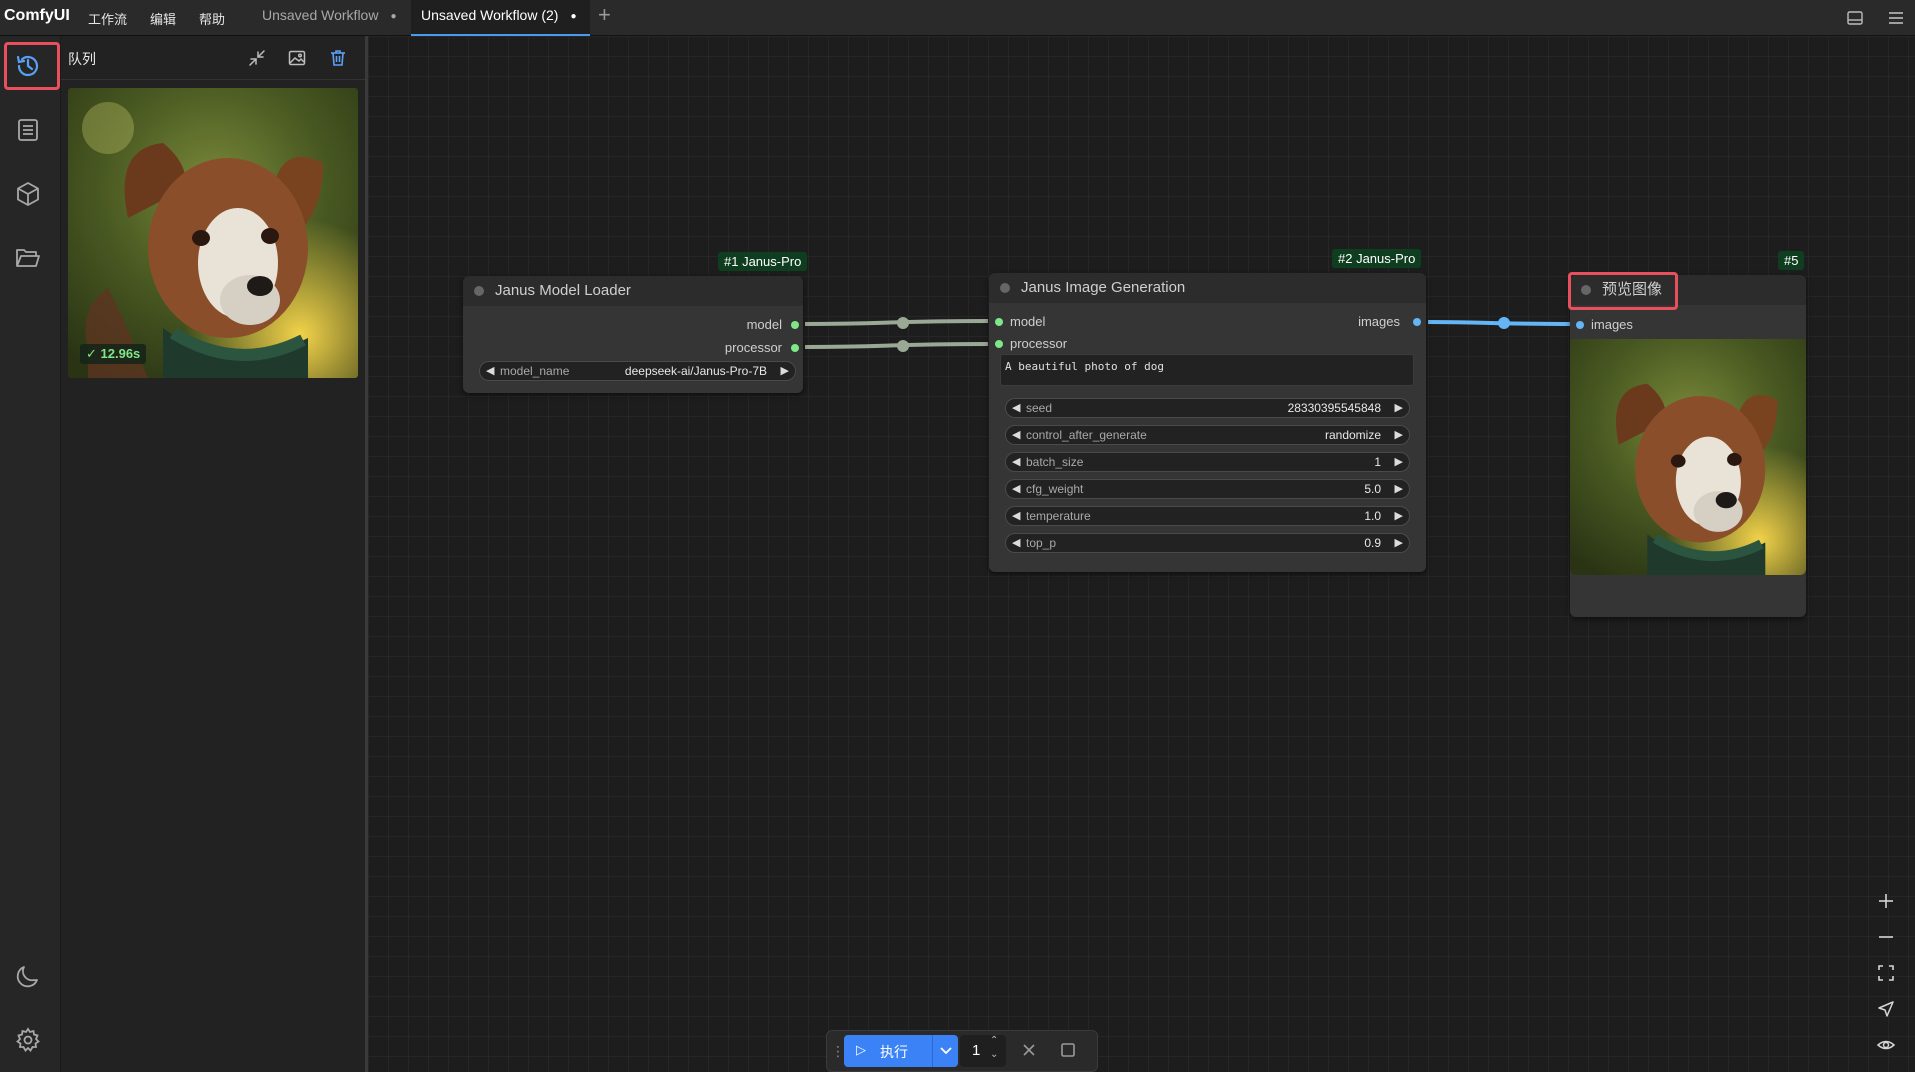  Describe the element at coordinates (1039, 343) in the screenshot. I see `input-label-processor: processor` at that location.